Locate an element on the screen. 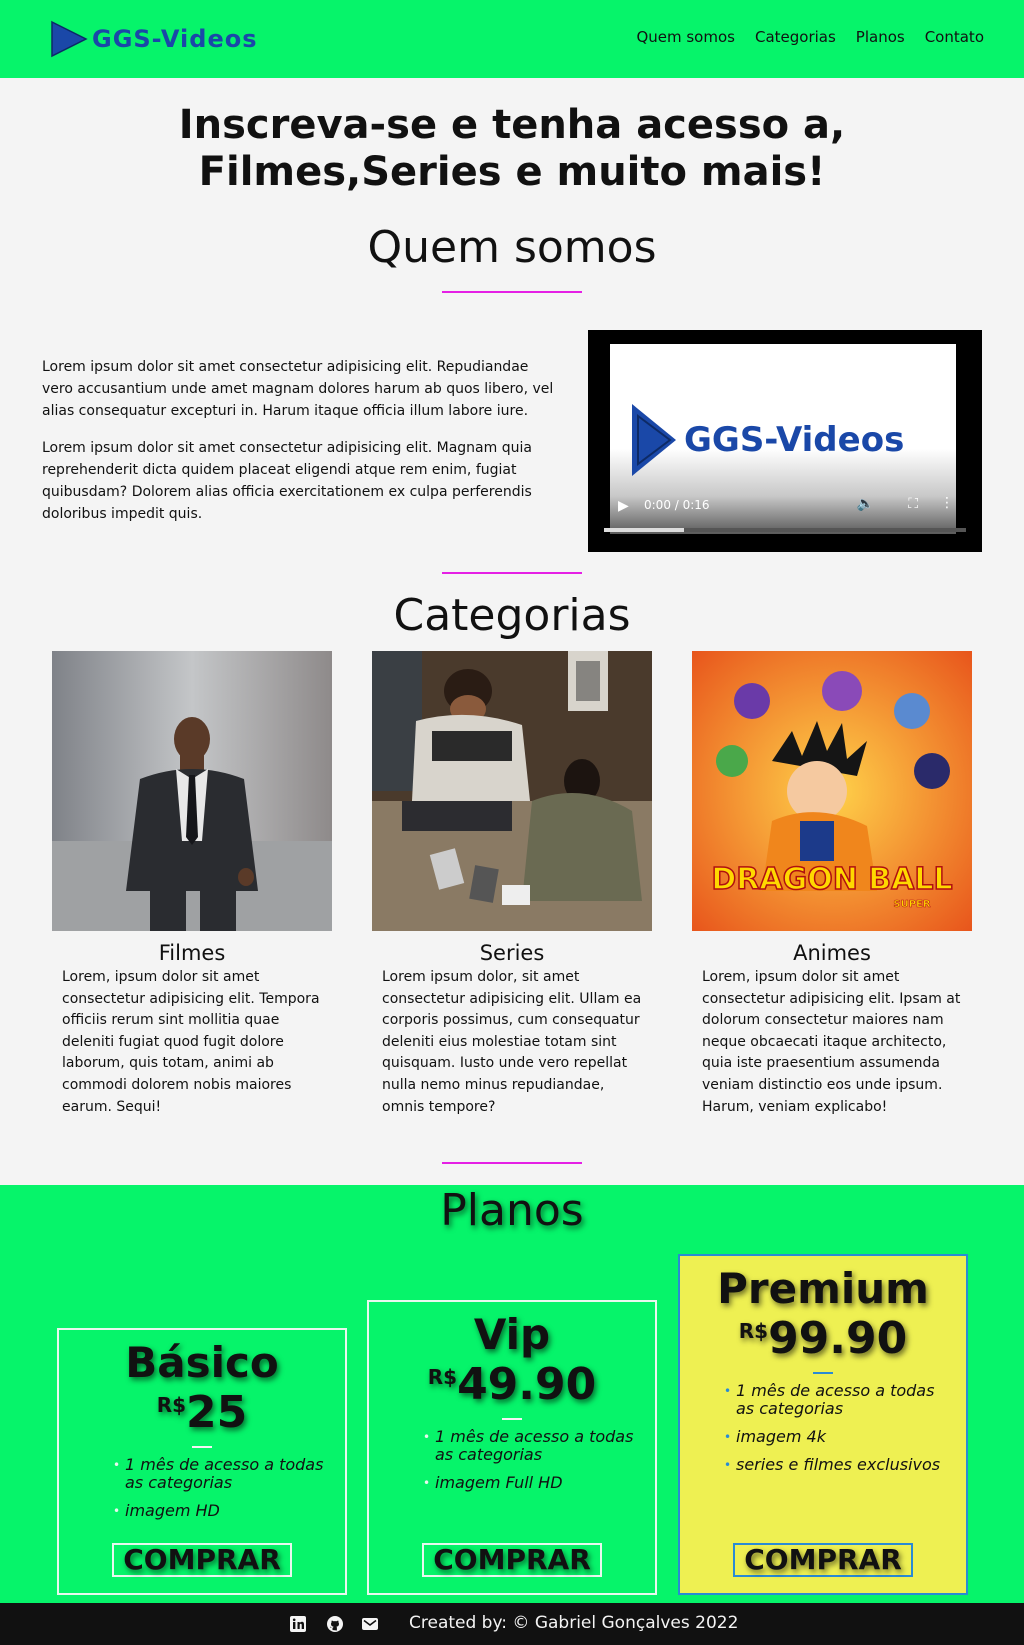 Image resolution: width=1024 pixels, height=1645 pixels. buy-button-basico: COMPRAR is located at coordinates (202, 1560).